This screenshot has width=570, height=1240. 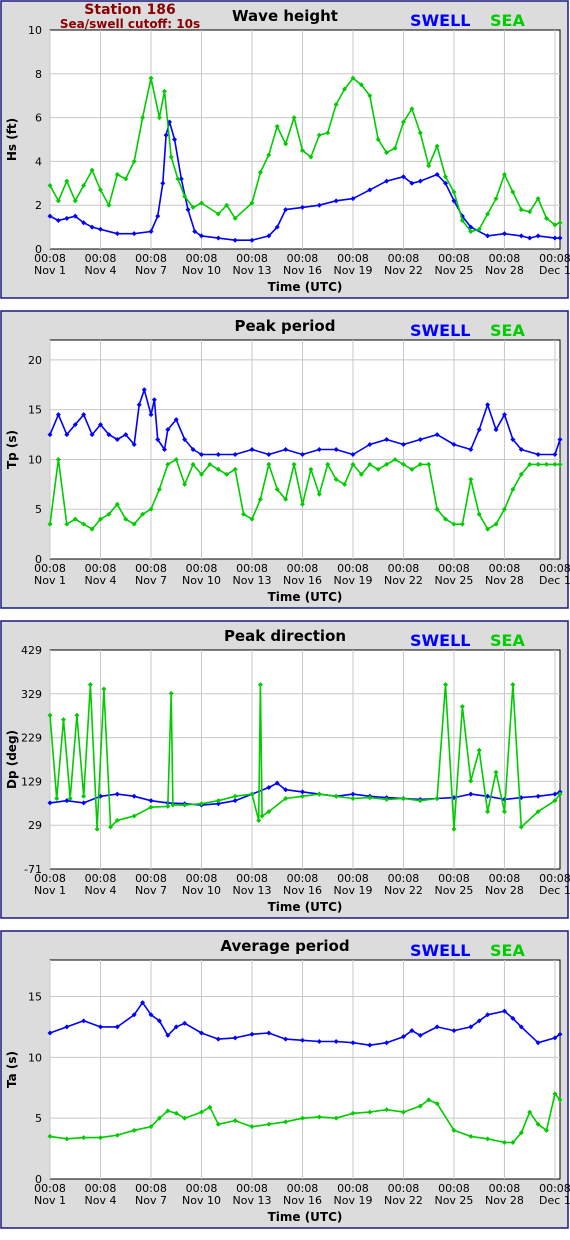 I want to click on station-label: Station 186, so click(x=129, y=10).